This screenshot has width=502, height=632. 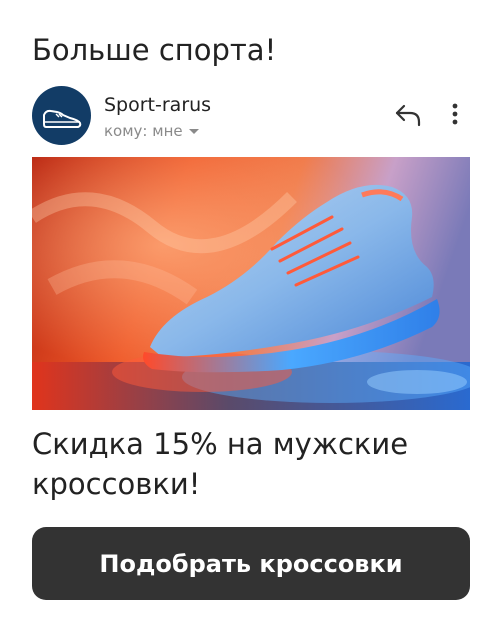 I want to click on recipient-dropdown: кому: мне, so click(x=151, y=131).